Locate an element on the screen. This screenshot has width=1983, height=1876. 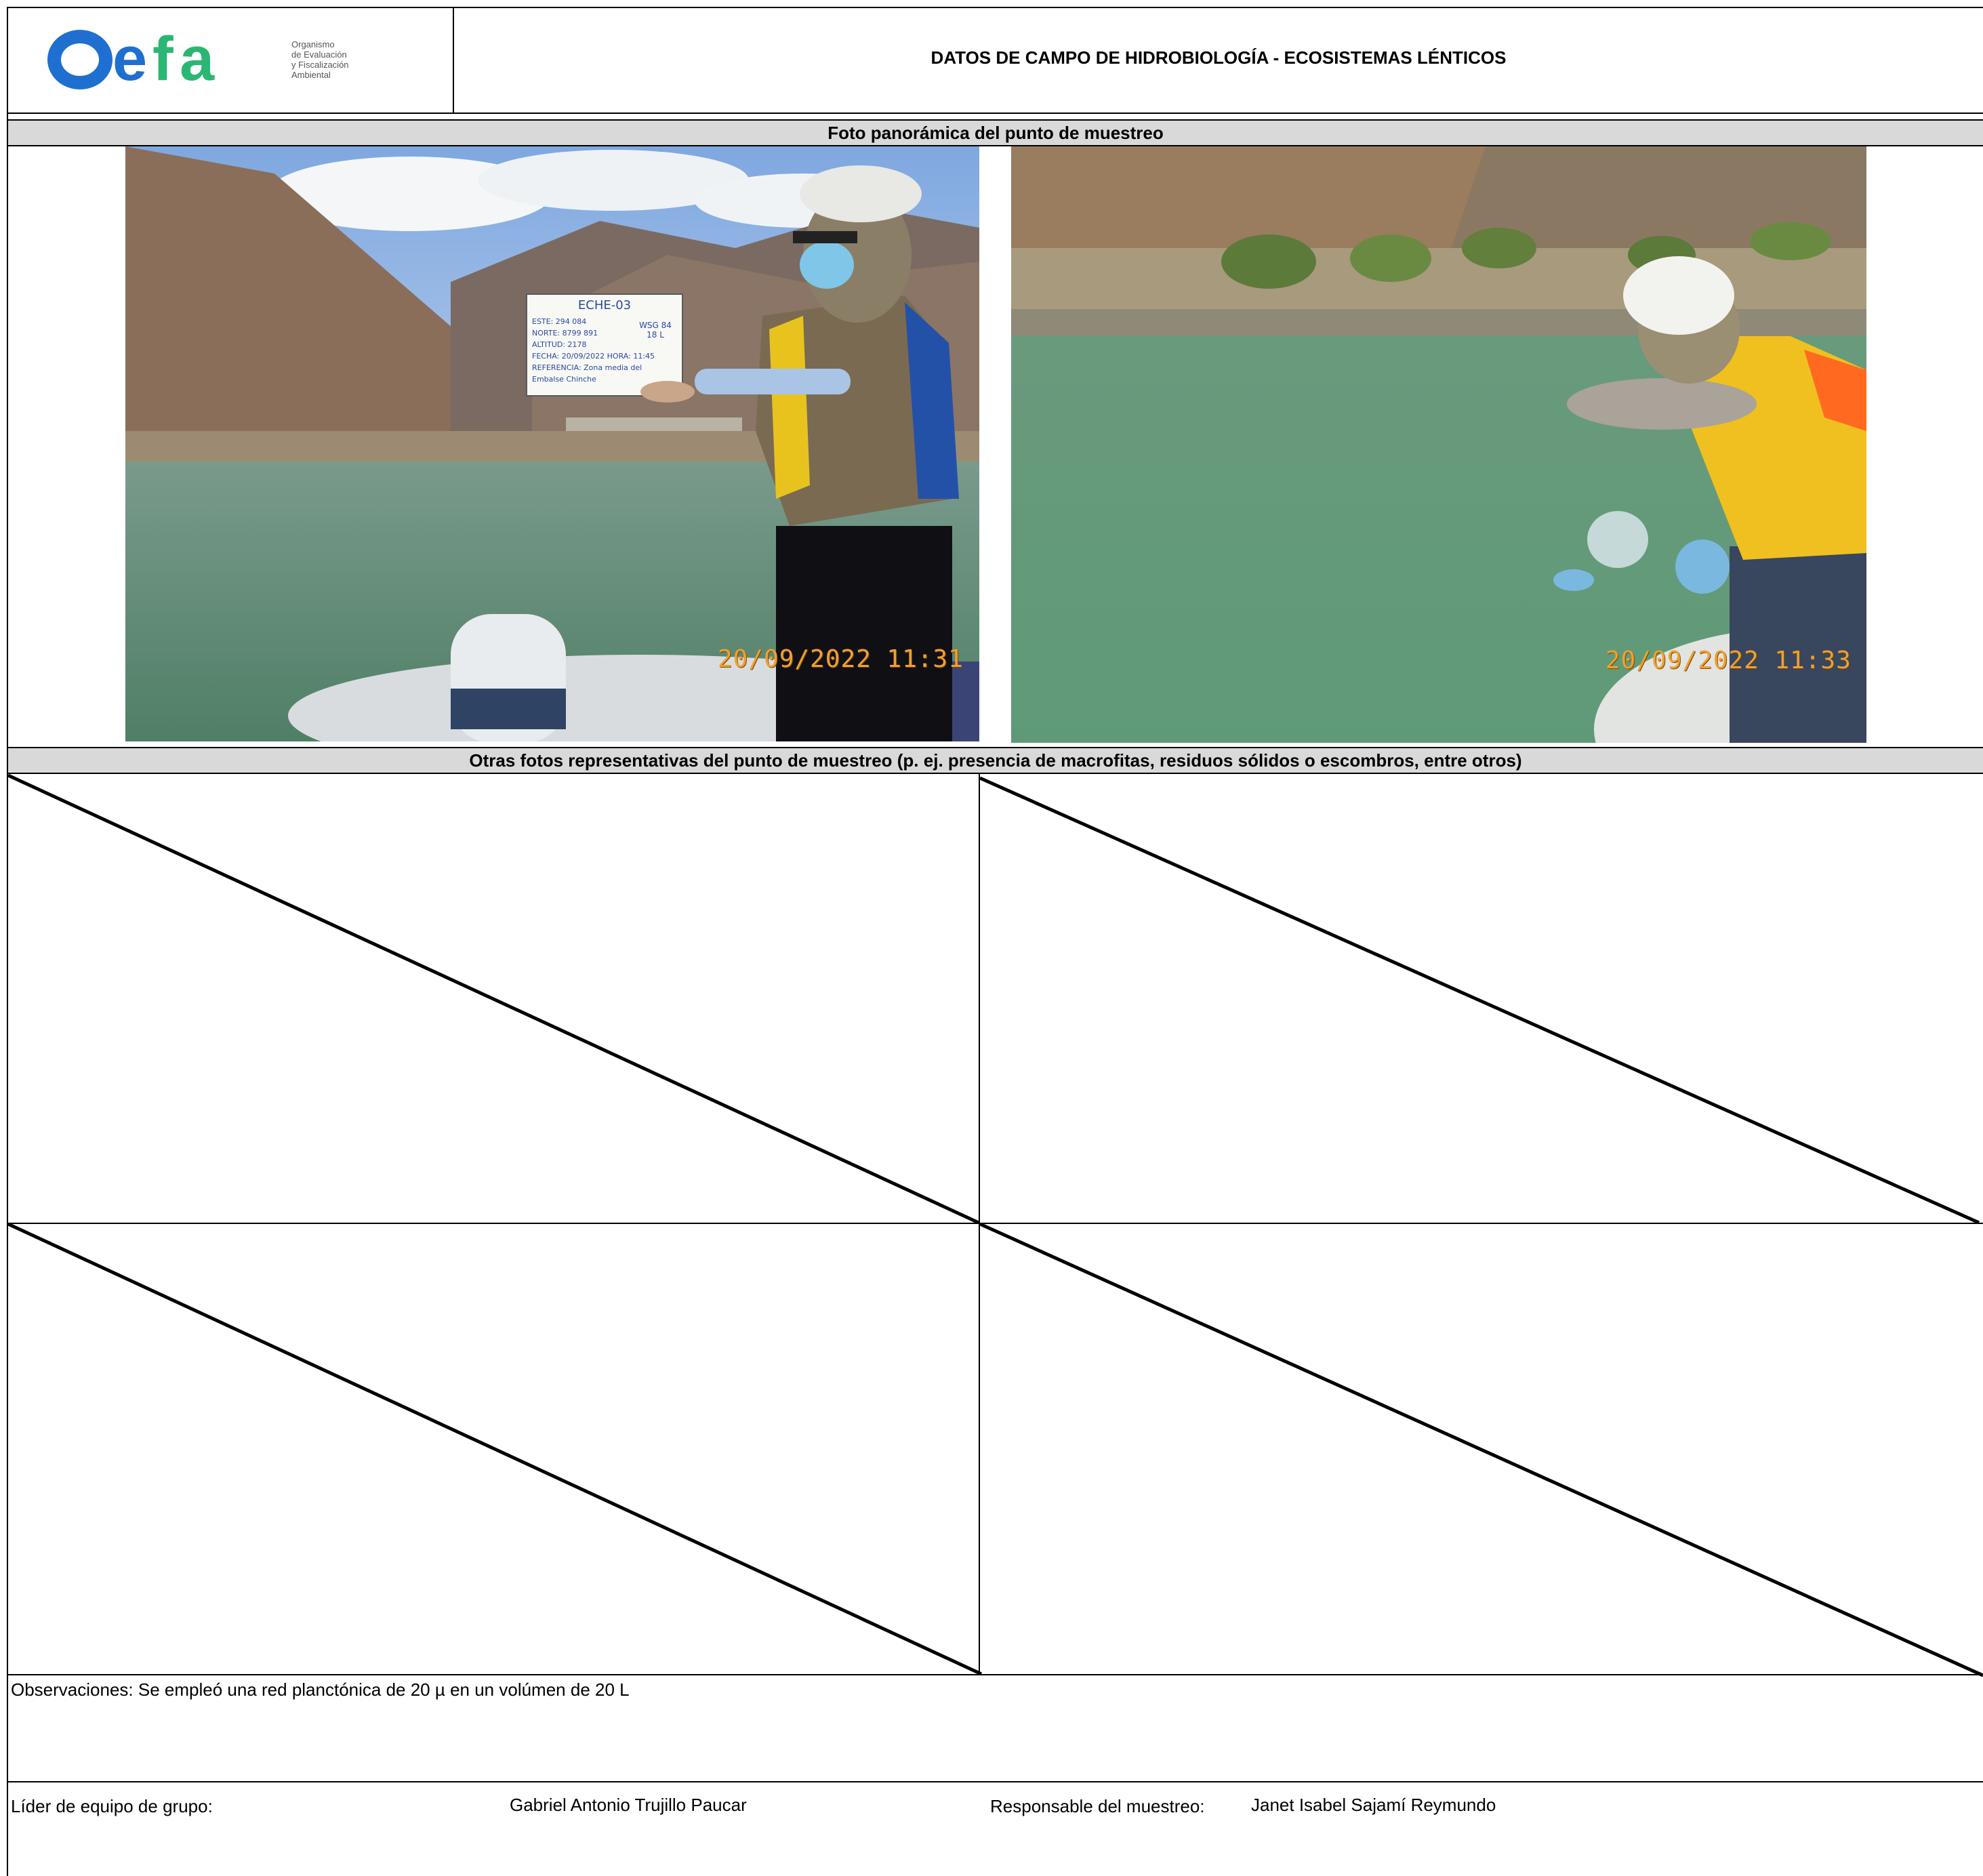
responsible-name: Janet Isabel Sajamí Reymundo is located at coordinates (1373, 1805).